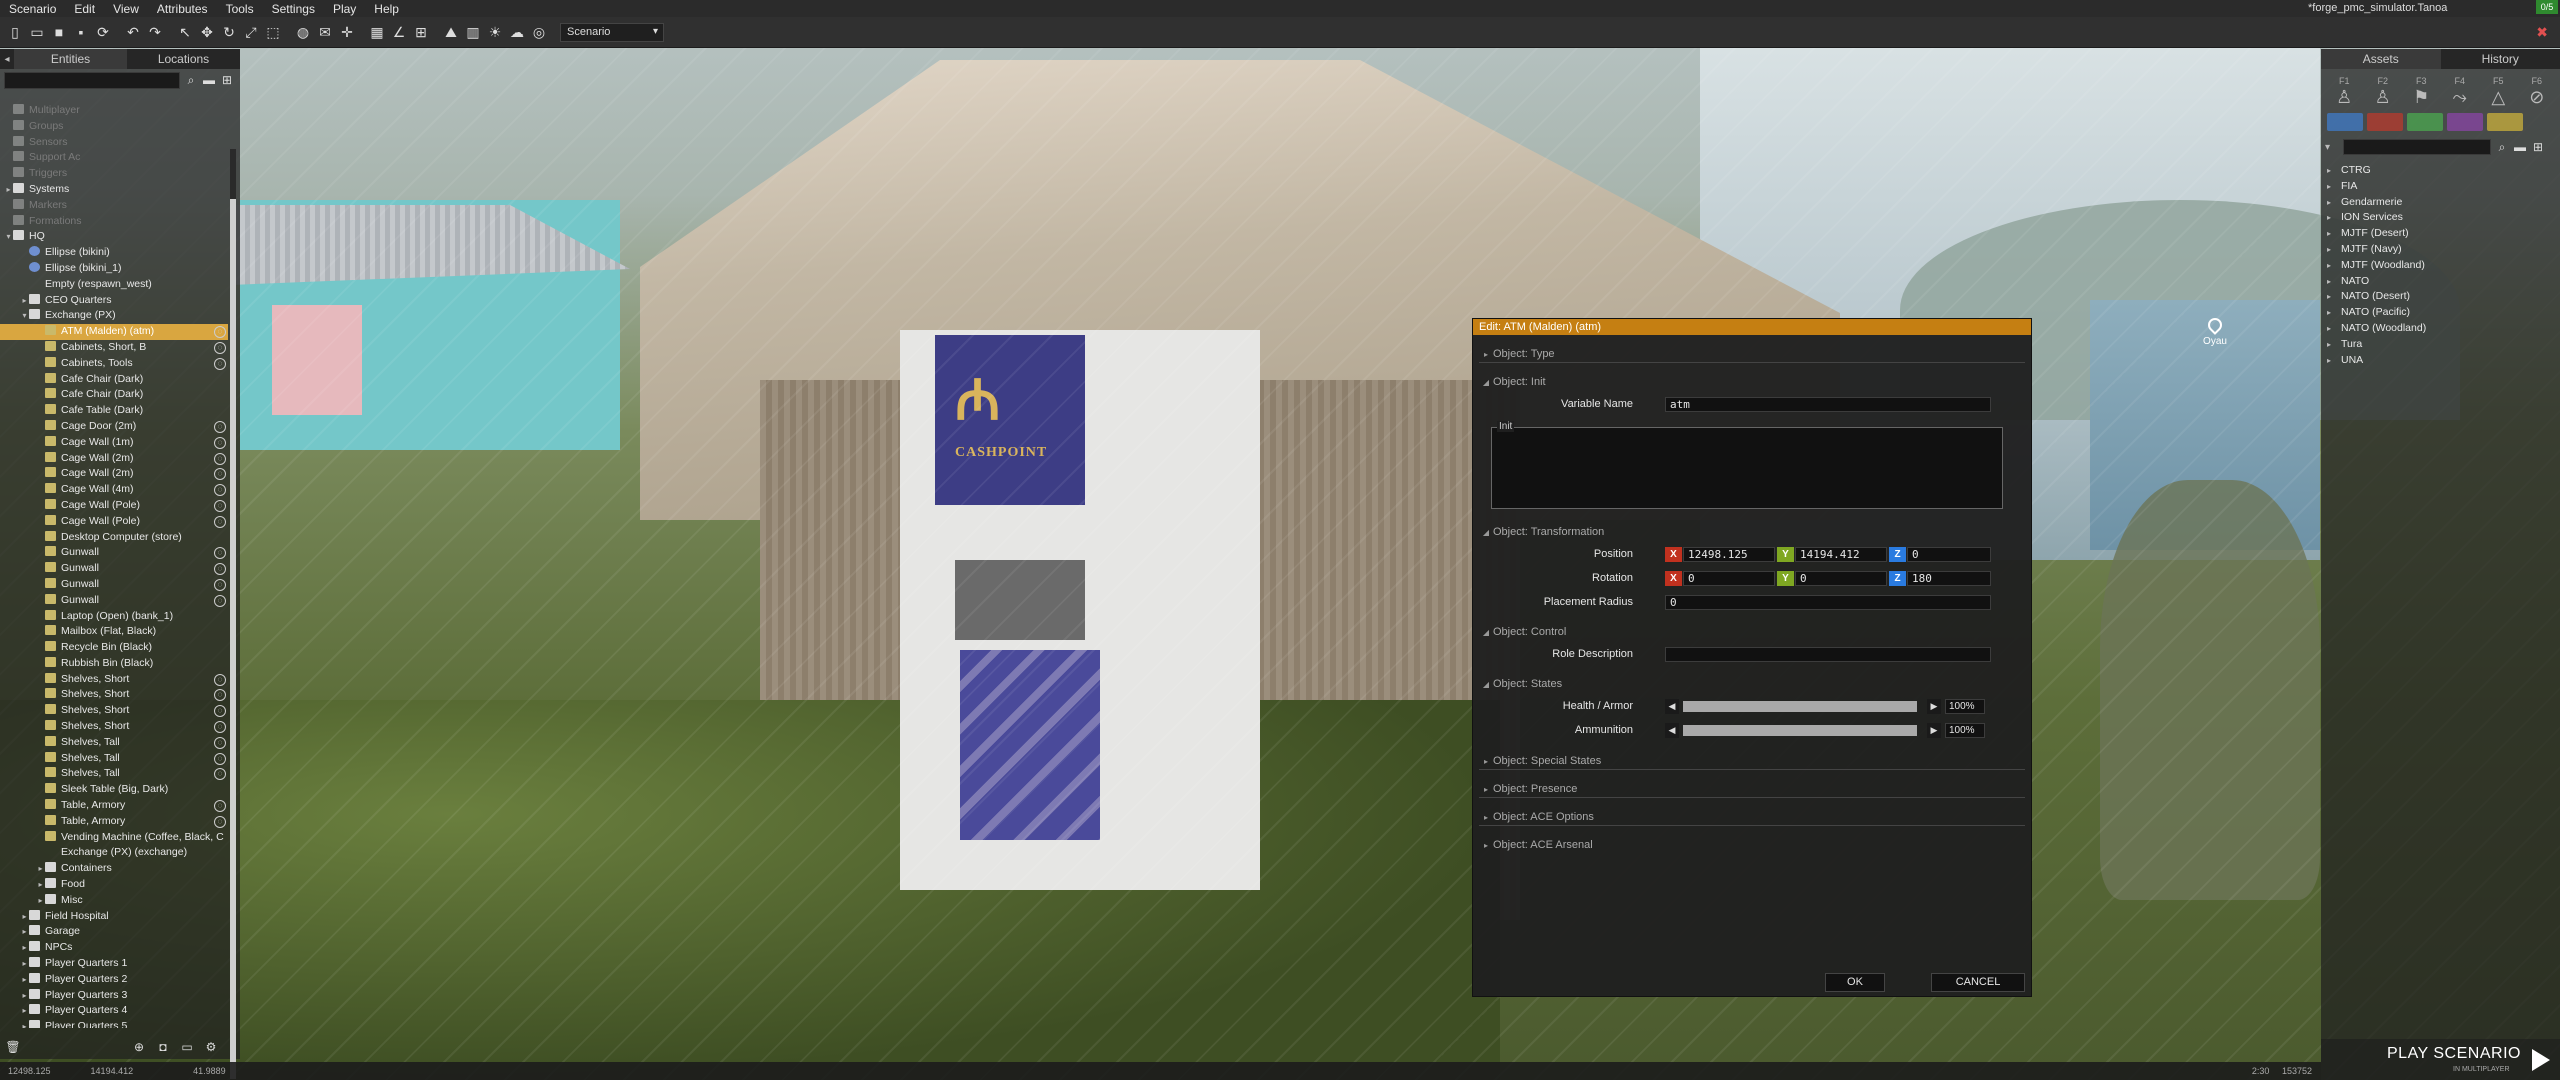 The width and height of the screenshot is (2560, 1080). Describe the element at coordinates (32, 9) in the screenshot. I see `menu-scenario: Scenario` at that location.